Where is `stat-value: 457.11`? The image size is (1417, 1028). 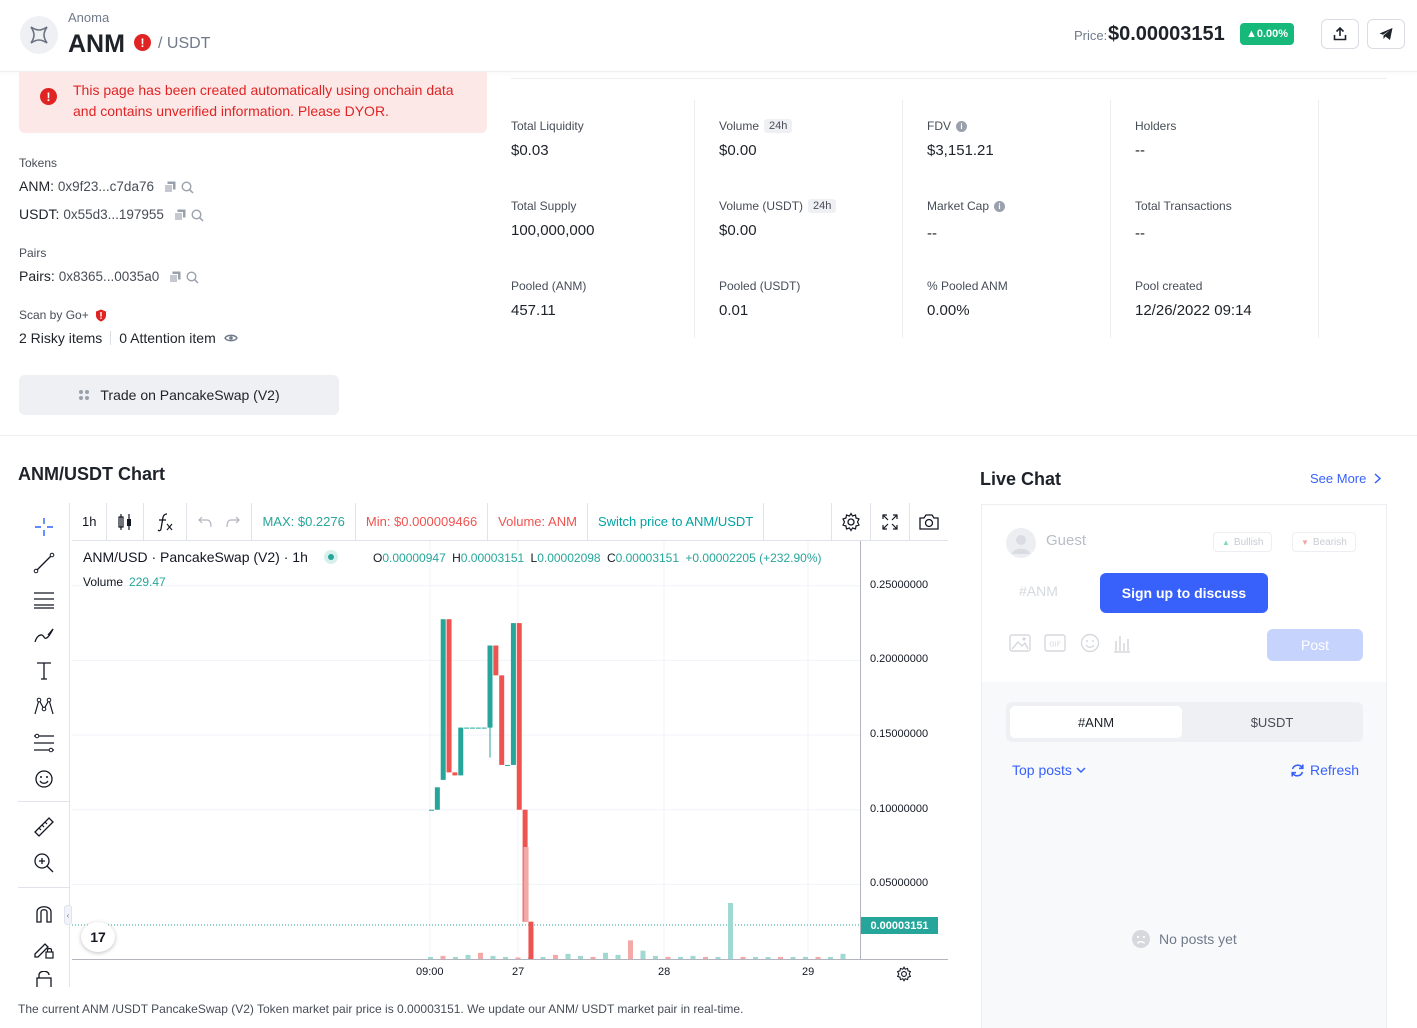
stat-value: 457.11 is located at coordinates (533, 310).